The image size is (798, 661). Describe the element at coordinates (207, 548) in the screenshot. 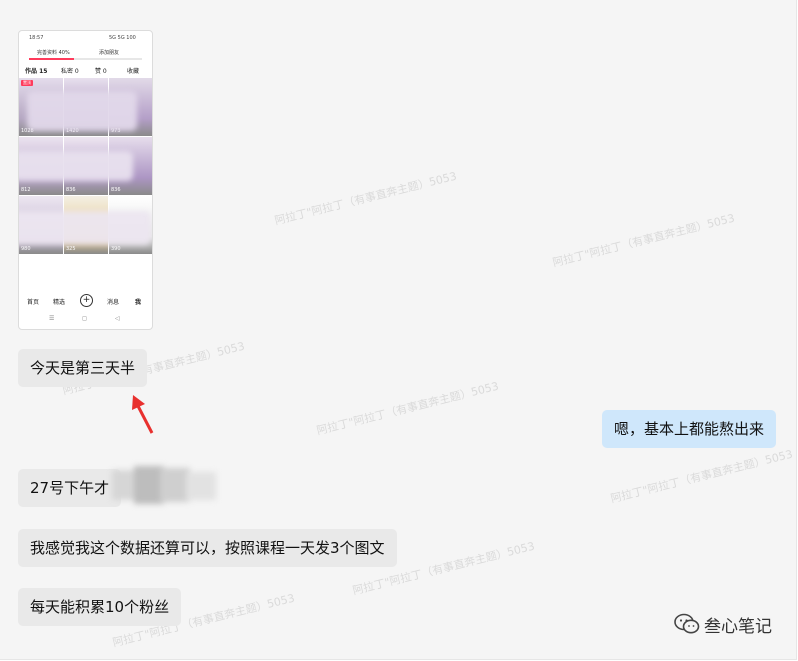

I see `message-bubble-incoming: 我感觉我这个数据还算可以，按照课程一天发3个图文` at that location.